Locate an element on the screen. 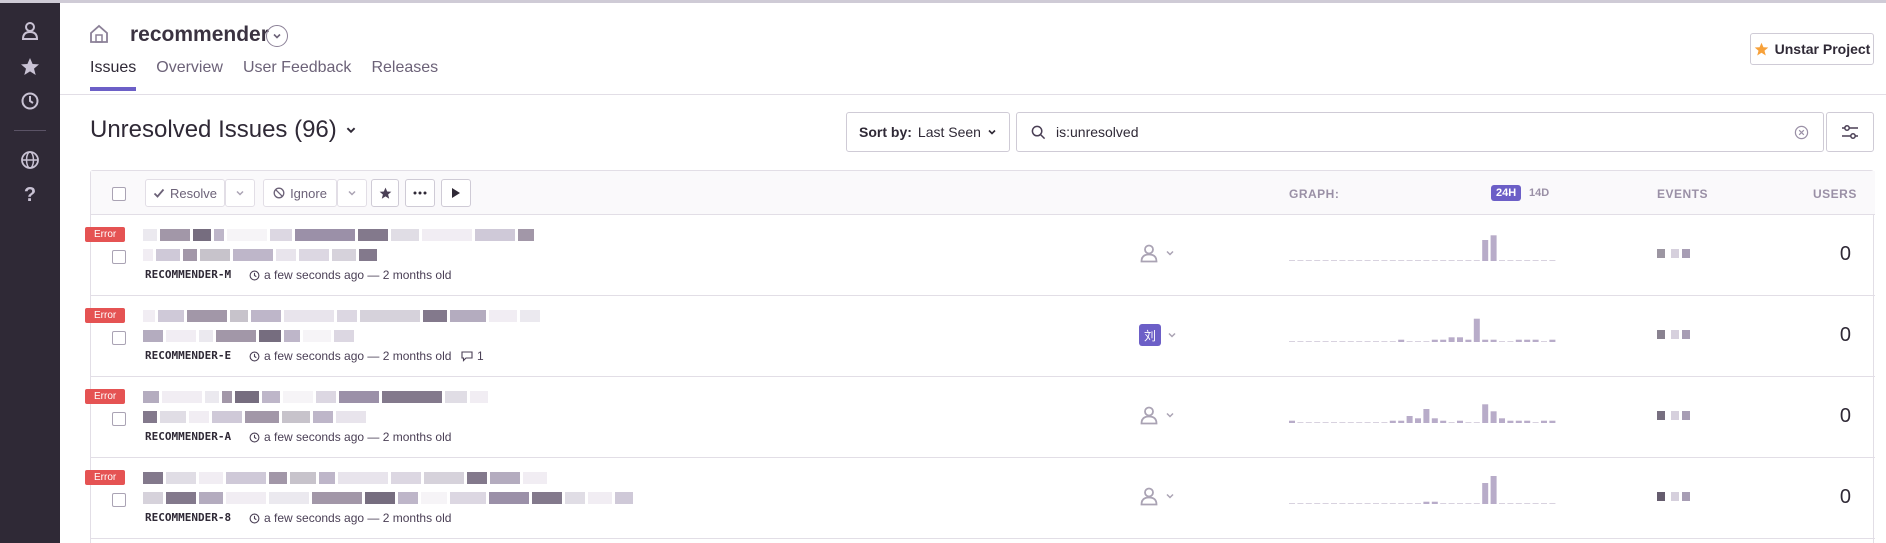  bookmark-button is located at coordinates (385, 193).